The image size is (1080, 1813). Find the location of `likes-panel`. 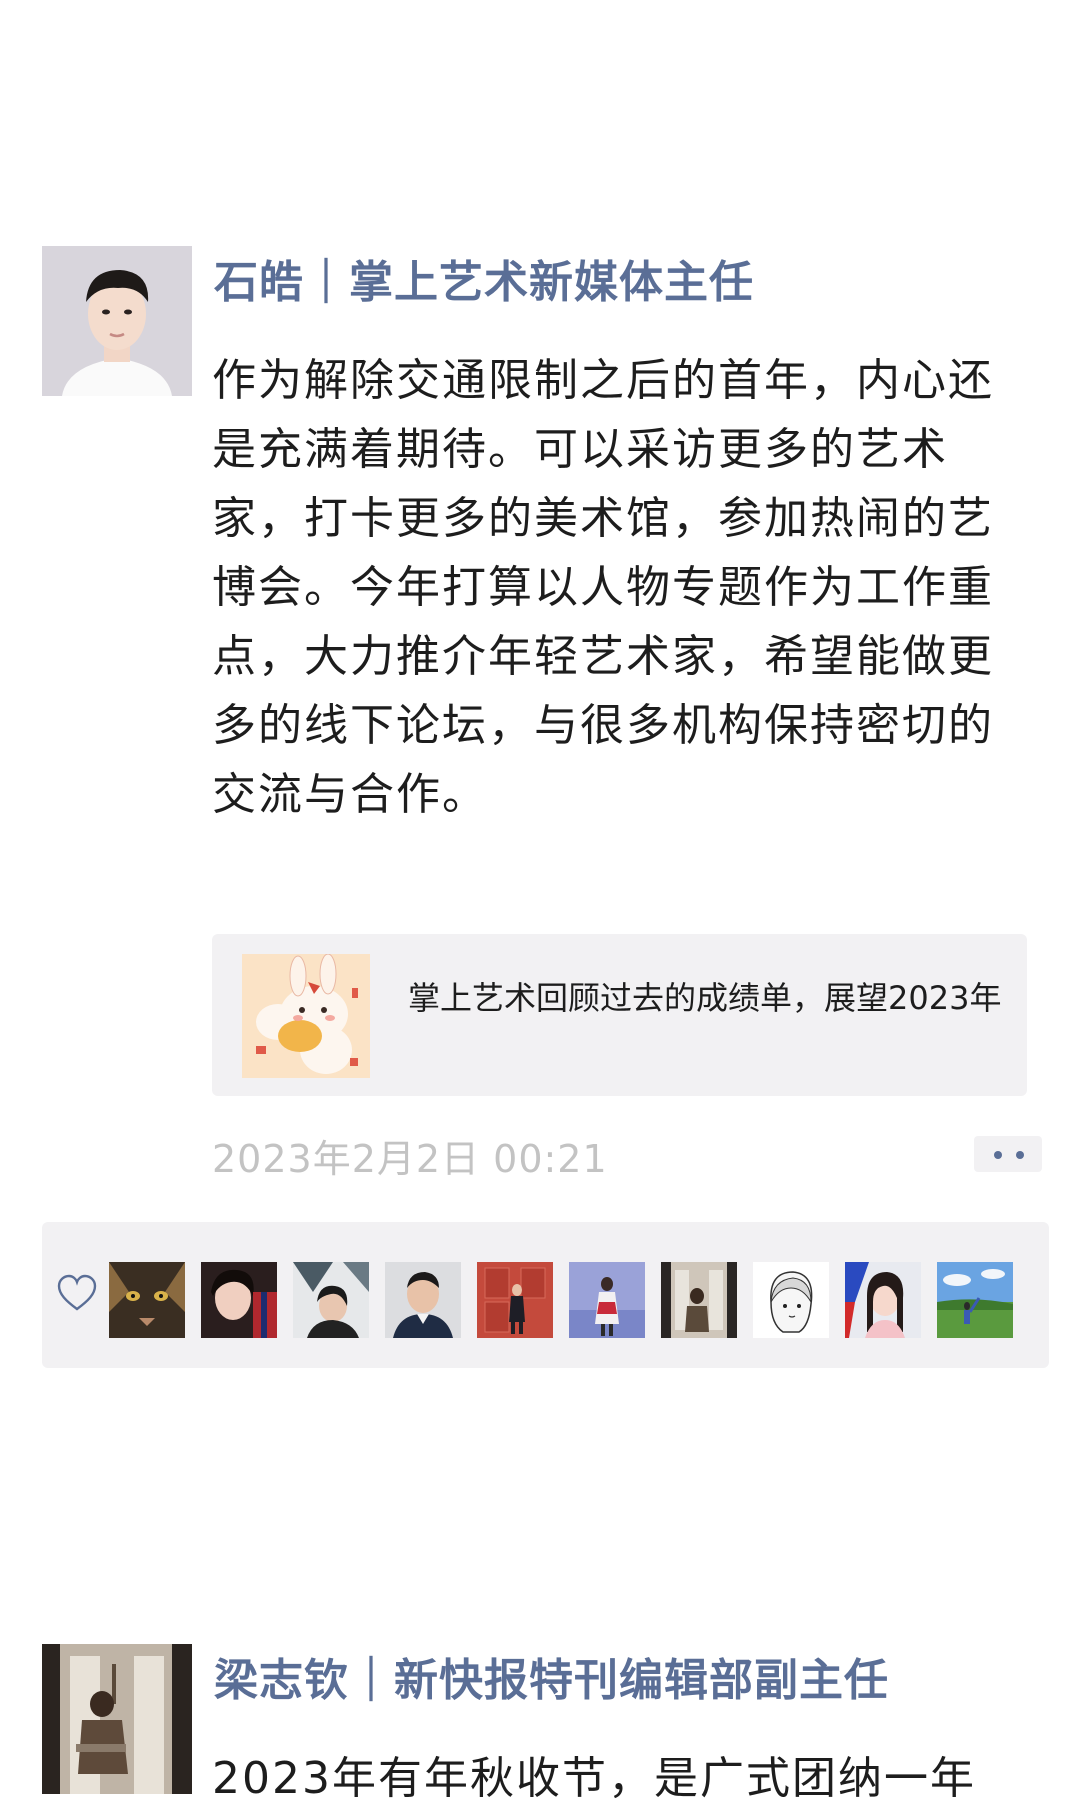

likes-panel is located at coordinates (545, 1295).